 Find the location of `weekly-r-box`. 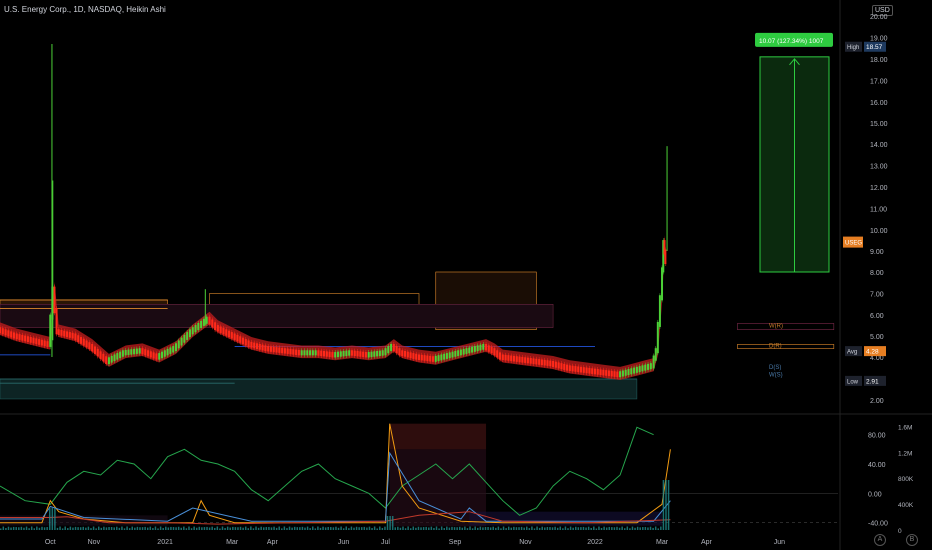

weekly-r-box is located at coordinates (786, 326).